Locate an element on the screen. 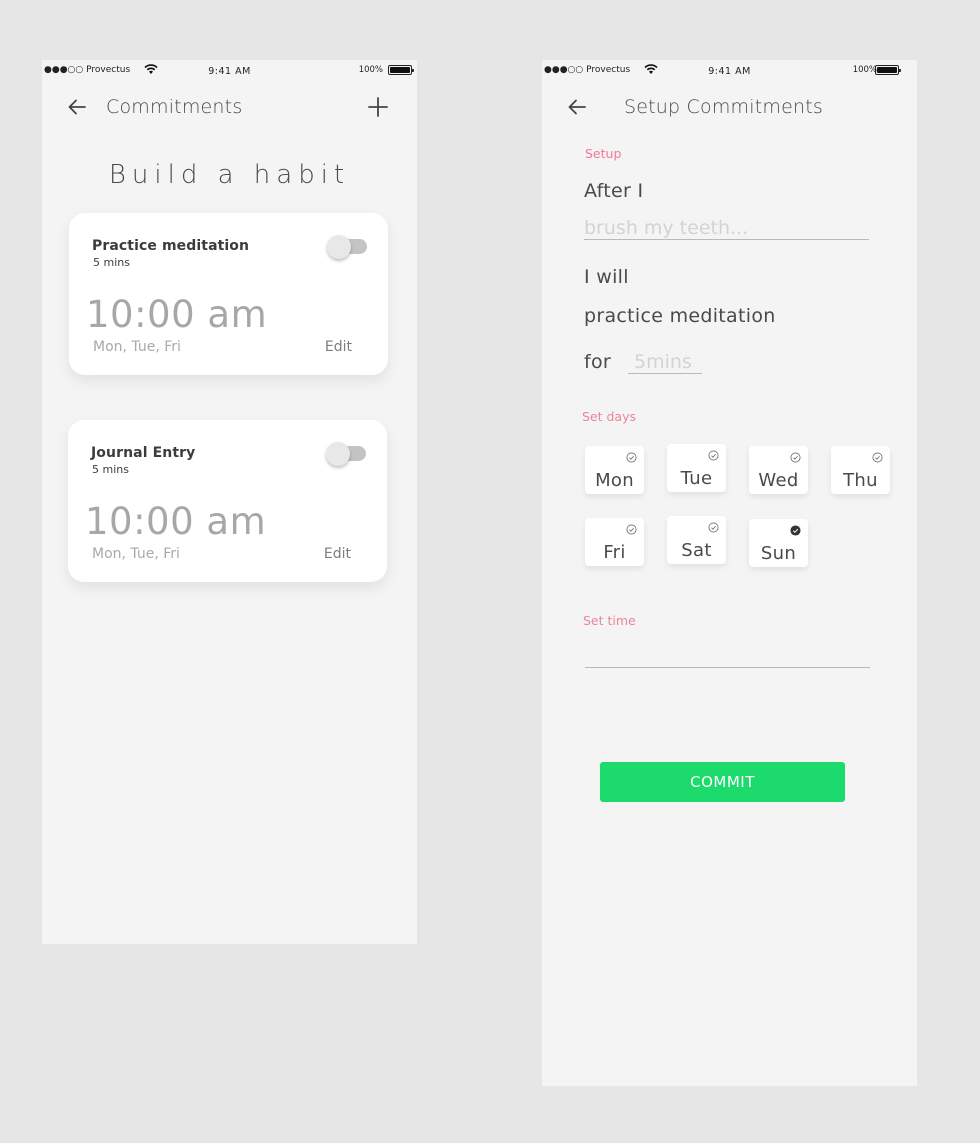 This screenshot has height=1143, width=980. trigger-input is located at coordinates (726, 228).